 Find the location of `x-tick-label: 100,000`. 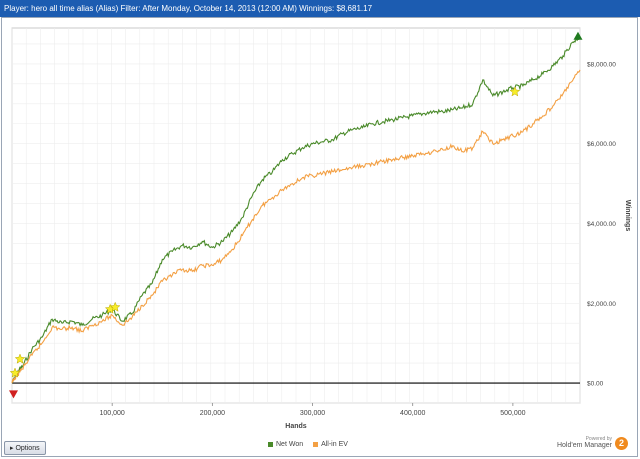

x-tick-label: 100,000 is located at coordinates (112, 413).